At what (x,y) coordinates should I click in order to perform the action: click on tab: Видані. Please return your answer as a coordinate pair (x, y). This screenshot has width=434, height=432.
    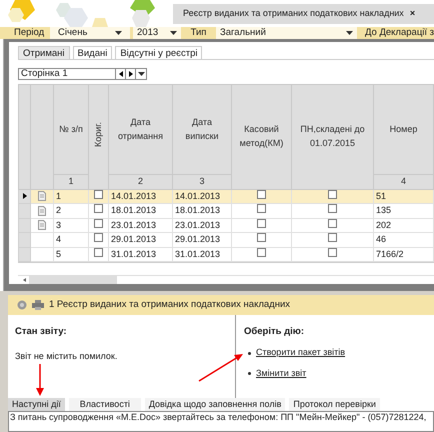
    Looking at the image, I should click on (92, 52).